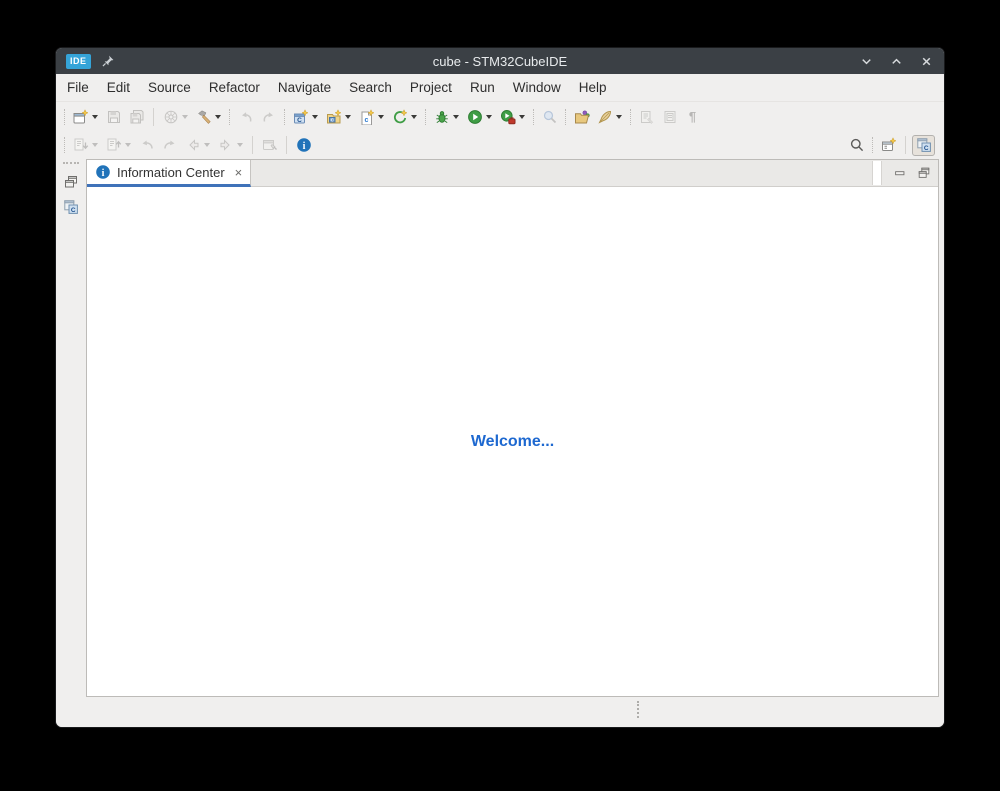 The height and width of the screenshot is (791, 1000). I want to click on cpp-perspective-button: C, so click(923, 145).